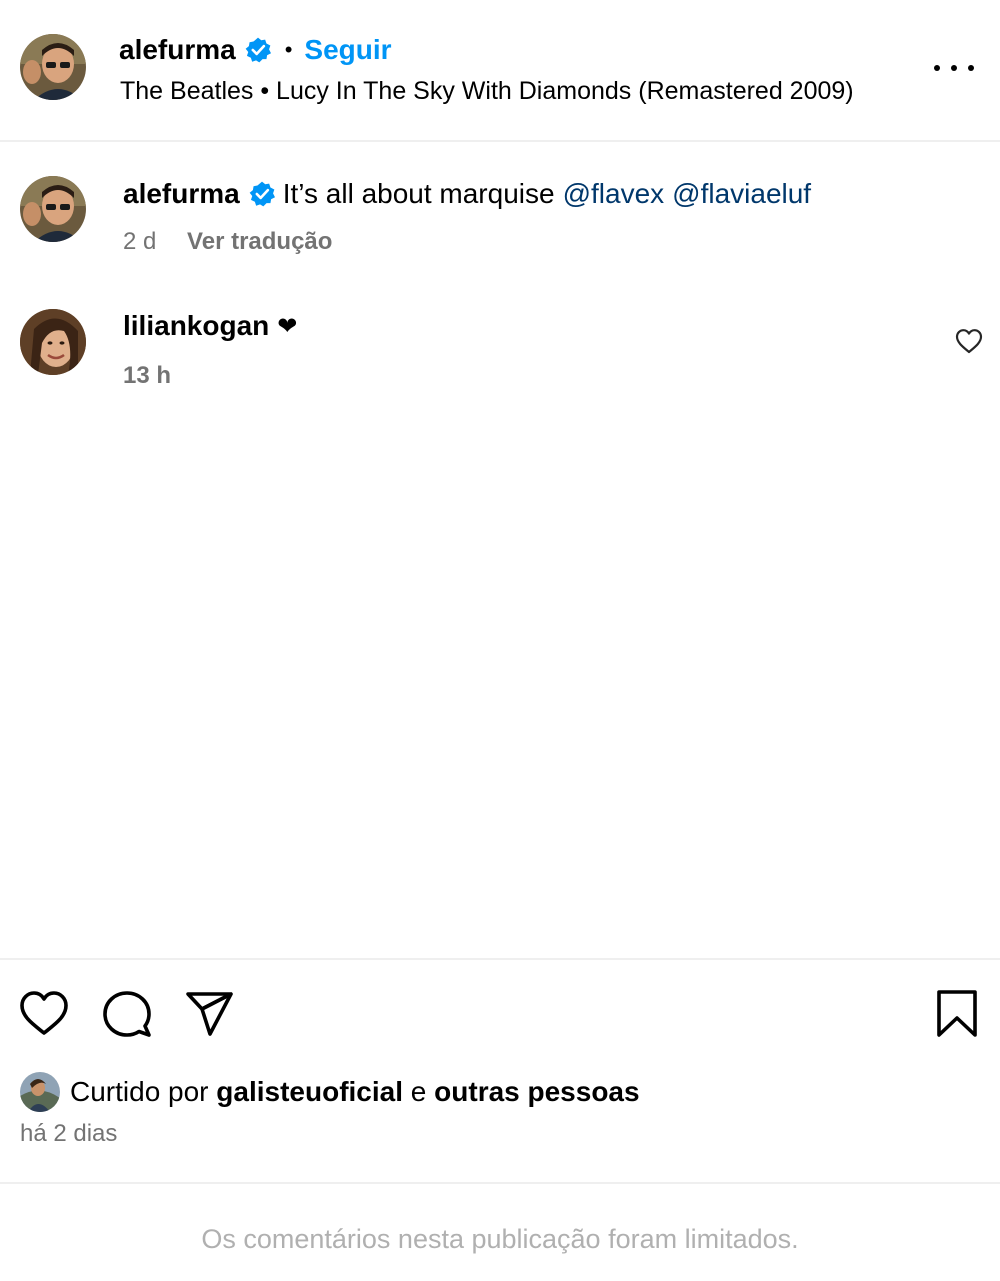  What do you see at coordinates (139, 1091) in the screenshot?
I see `liked-by-prefix: Curtido por` at bounding box center [139, 1091].